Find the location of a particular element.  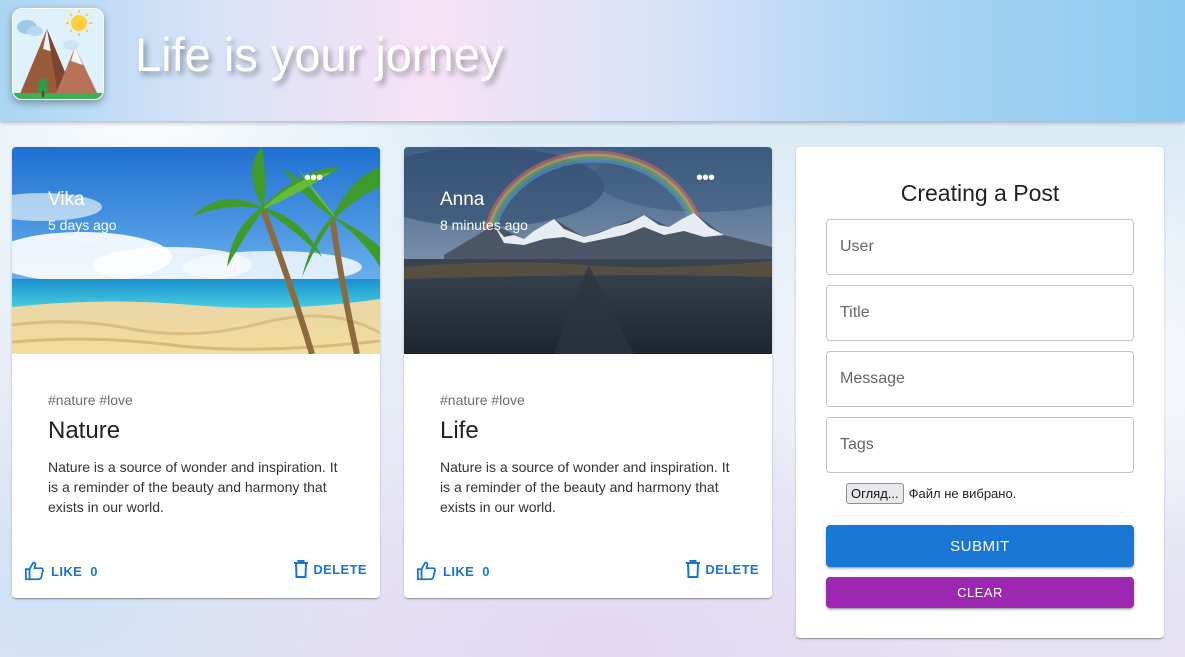

form-title: Creating a Post is located at coordinates (980, 193).